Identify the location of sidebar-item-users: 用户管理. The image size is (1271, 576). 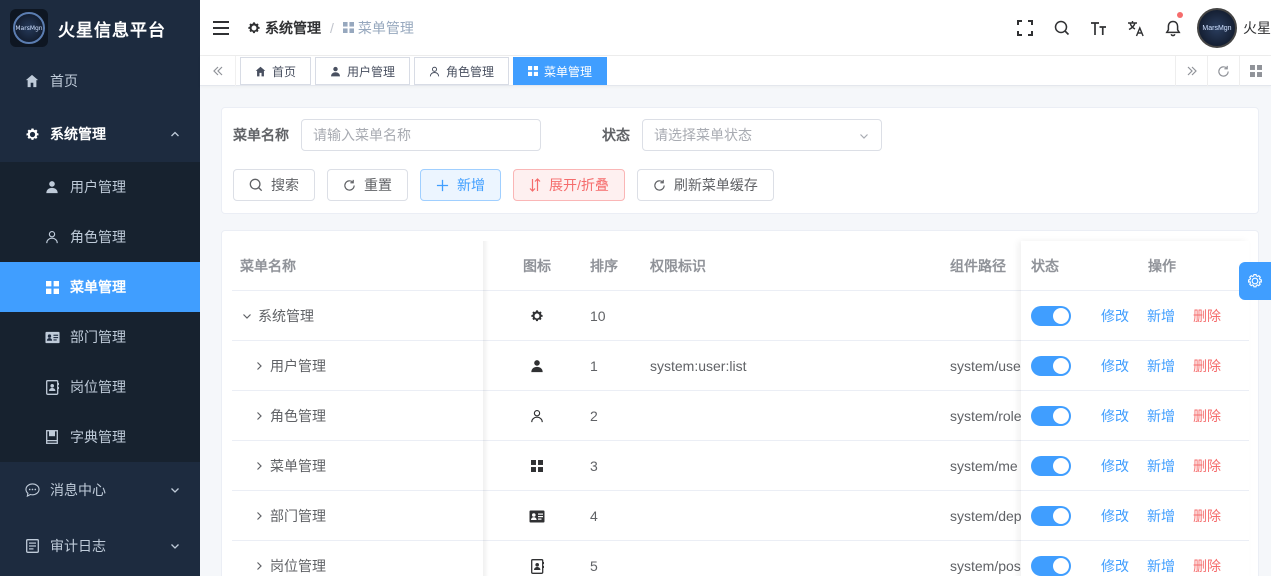
(100, 187).